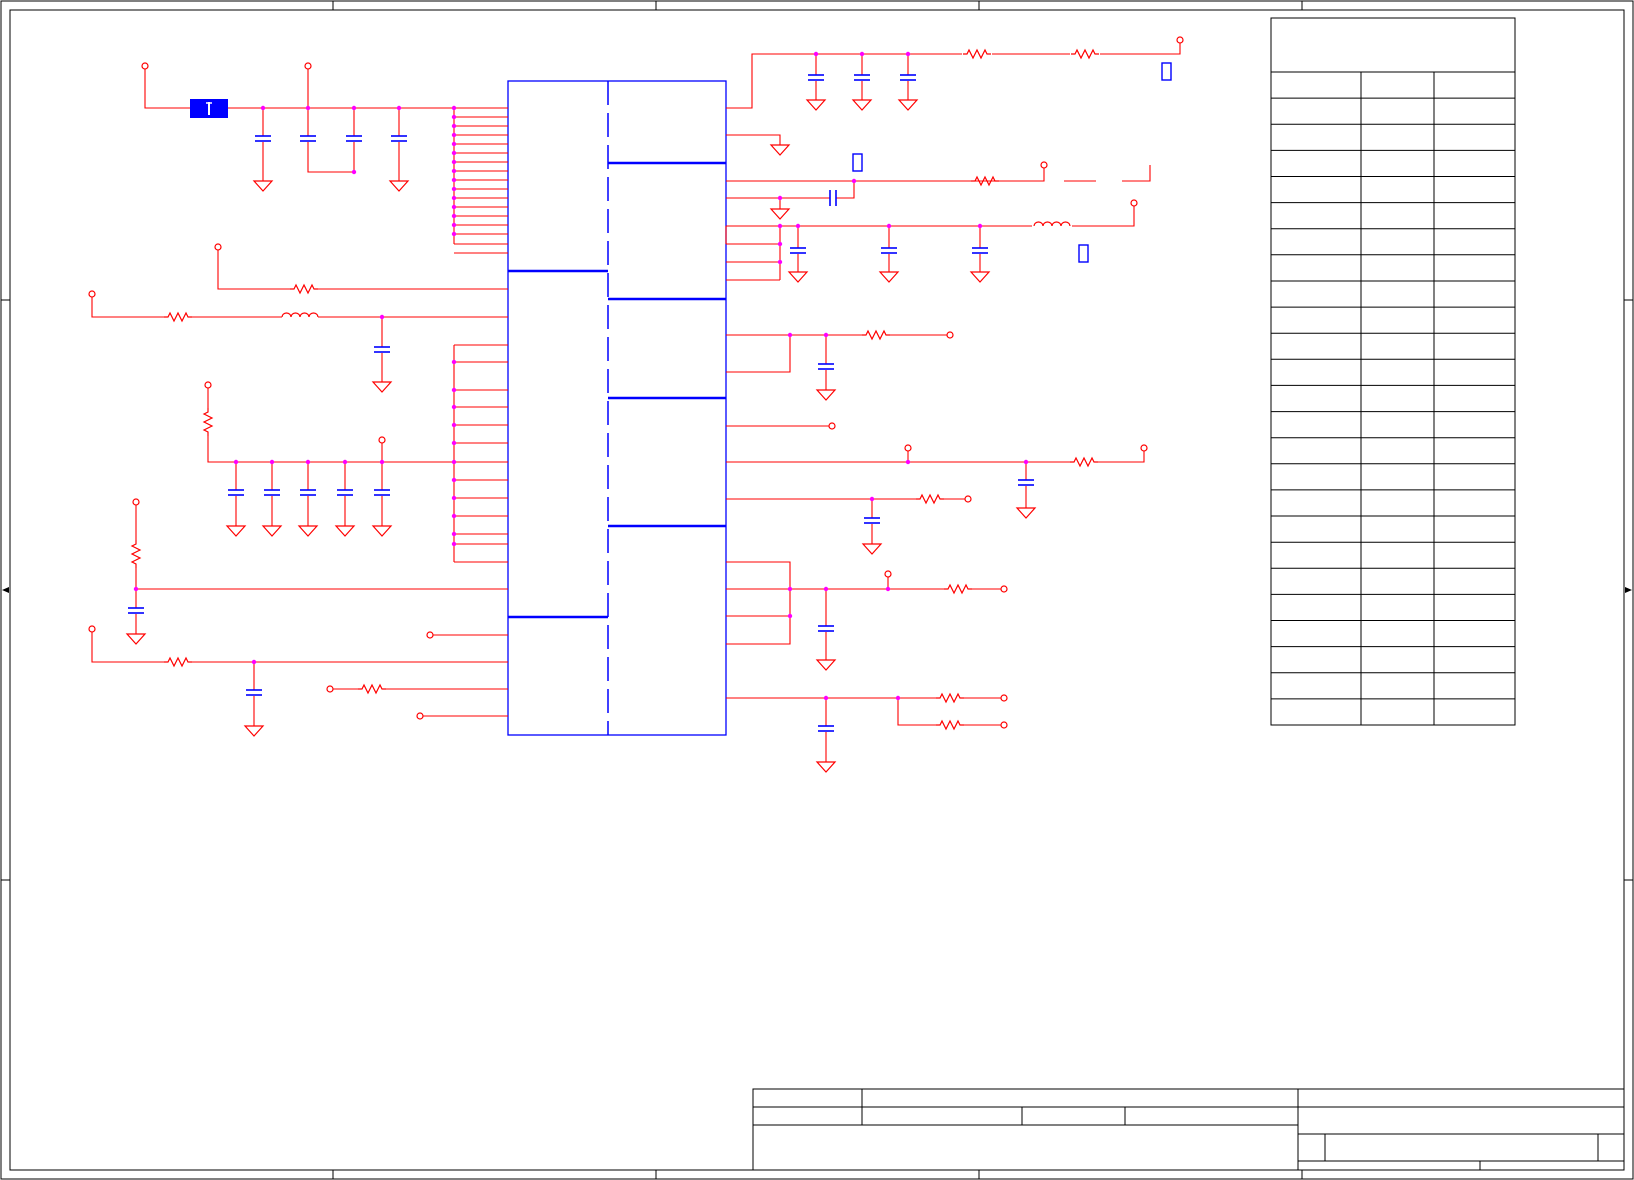  I want to click on capacitor-horizontal, so click(833, 198).